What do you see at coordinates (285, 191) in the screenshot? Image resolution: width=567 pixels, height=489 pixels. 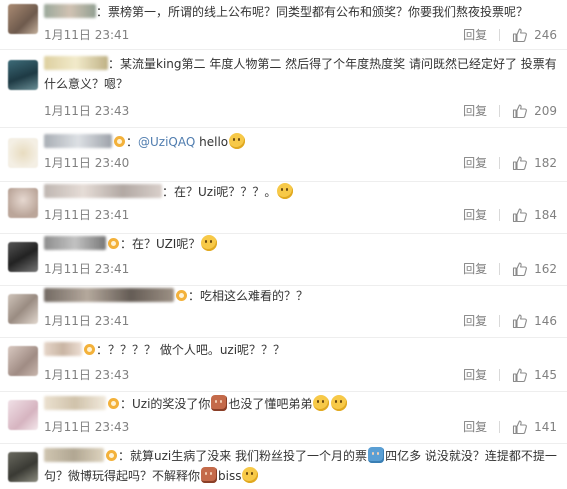 I see `smile-emoji-icon` at bounding box center [285, 191].